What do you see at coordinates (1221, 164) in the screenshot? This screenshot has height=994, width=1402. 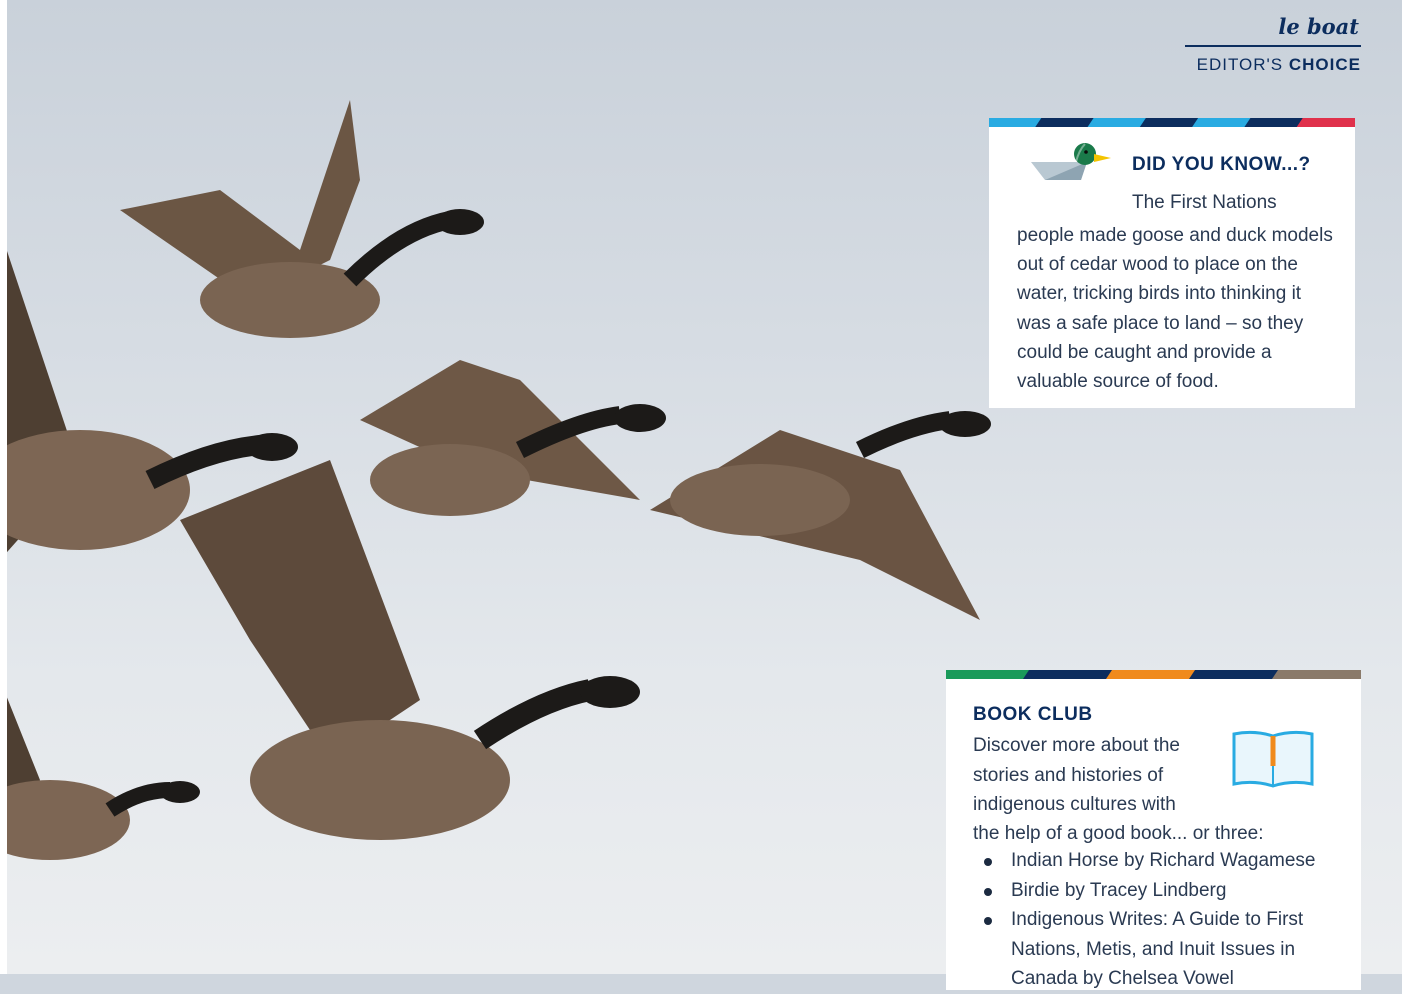 I see `did-you-know-title: DID YOU KNOW...?` at bounding box center [1221, 164].